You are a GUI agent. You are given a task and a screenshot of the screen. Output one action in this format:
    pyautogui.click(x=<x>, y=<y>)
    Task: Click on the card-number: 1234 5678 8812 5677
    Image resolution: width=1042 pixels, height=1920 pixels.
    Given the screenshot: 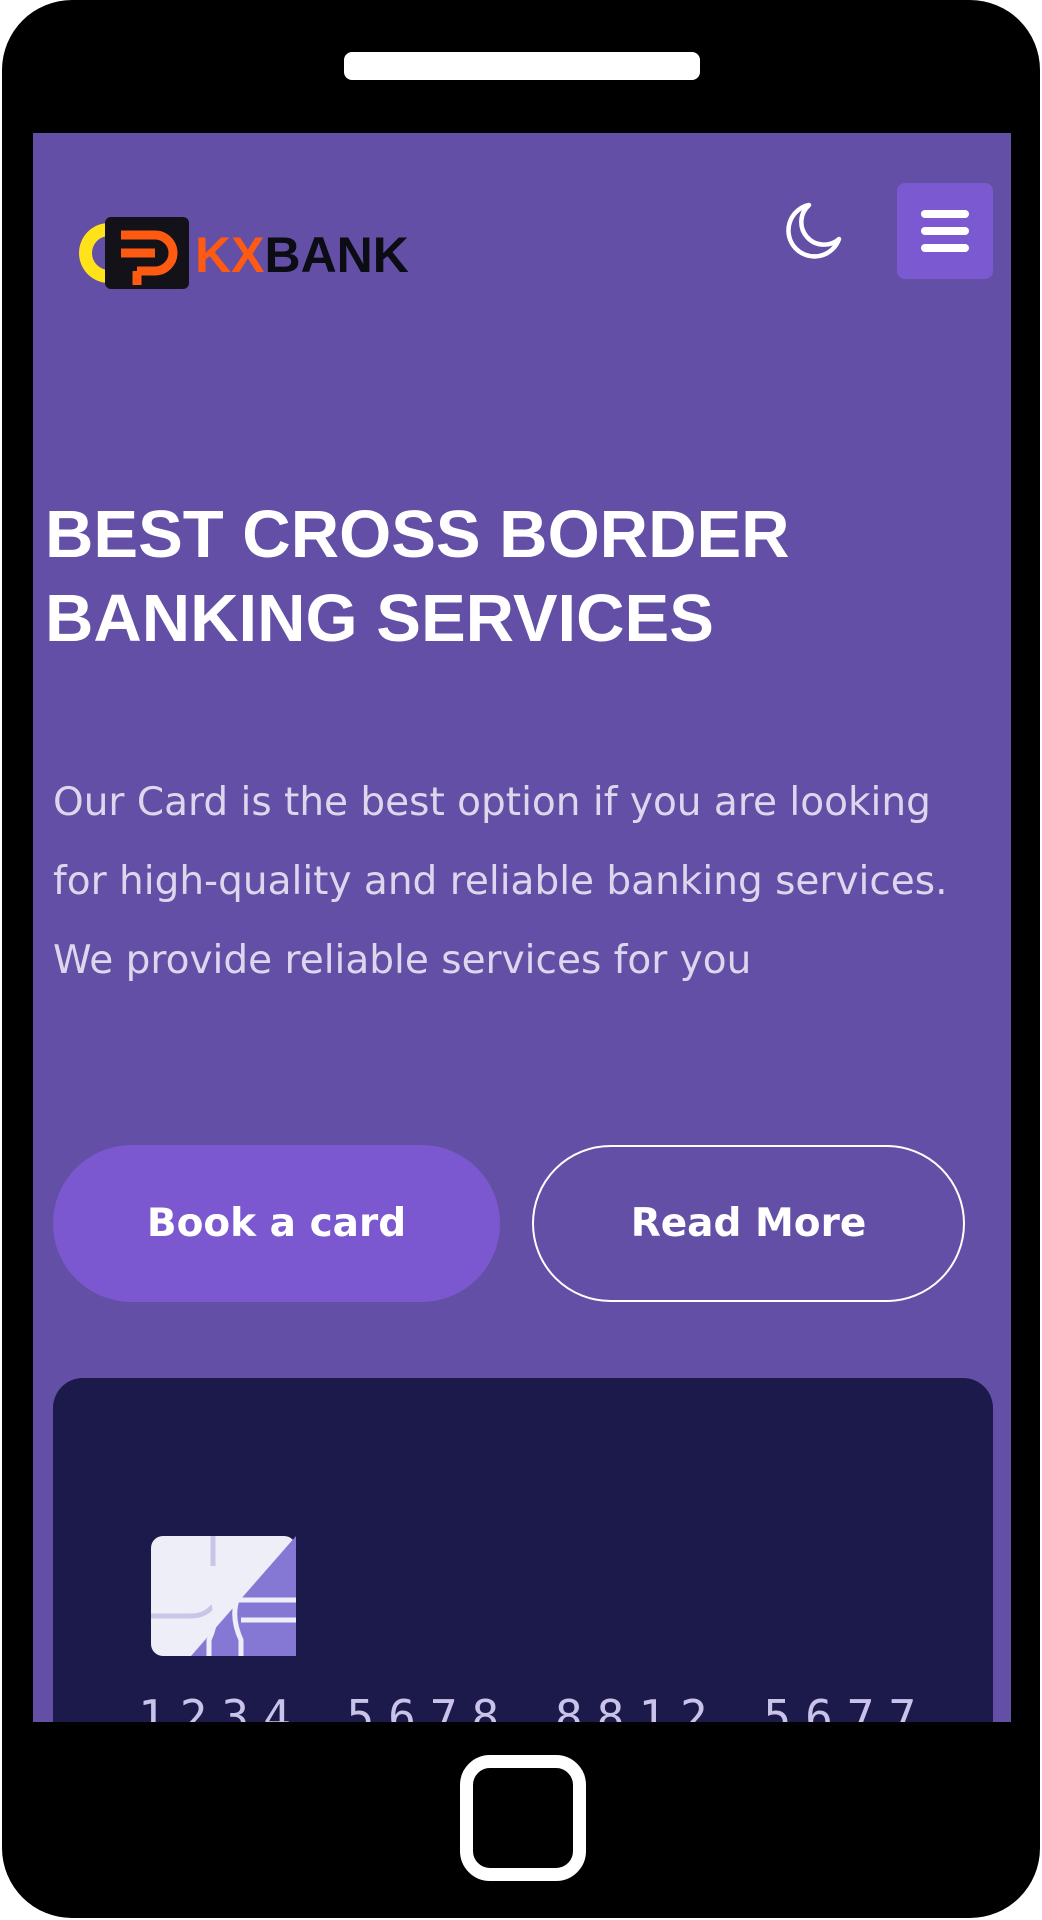 What is the action you would take?
    pyautogui.click(x=534, y=1706)
    